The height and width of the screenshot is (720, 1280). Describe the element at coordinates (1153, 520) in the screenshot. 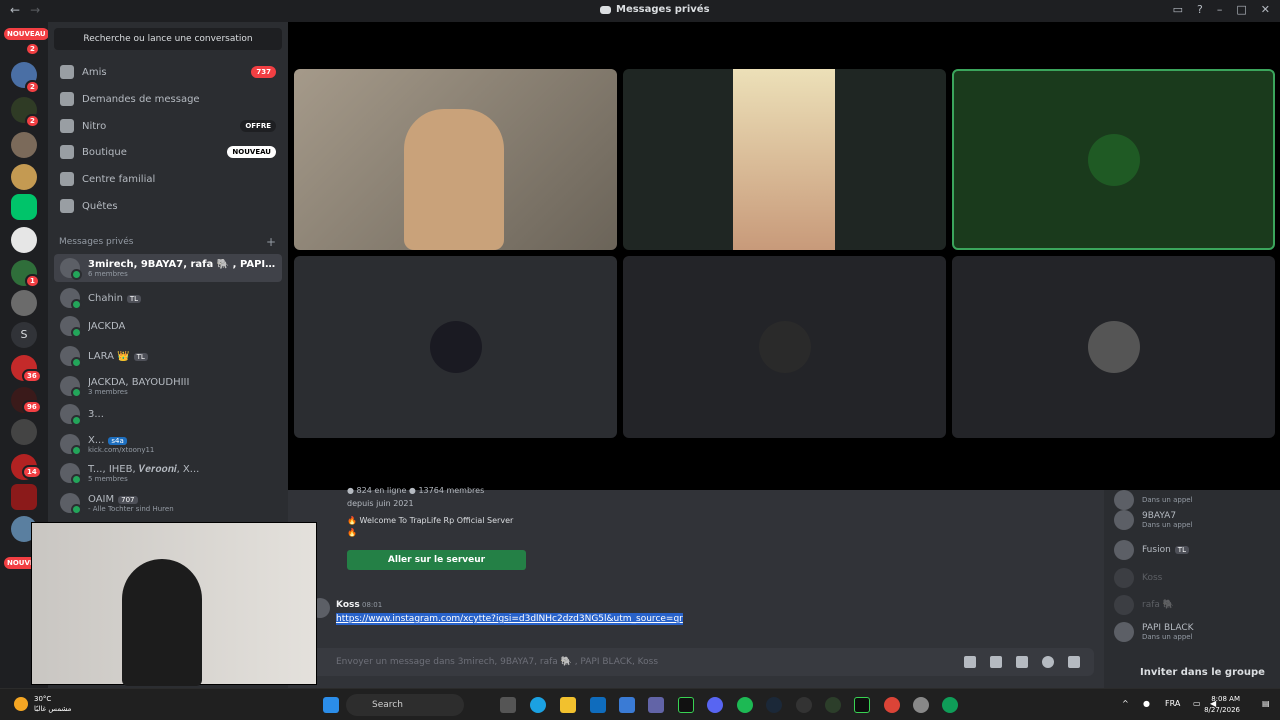

I see `member-item: 9BAYA7 Dans un appel` at that location.